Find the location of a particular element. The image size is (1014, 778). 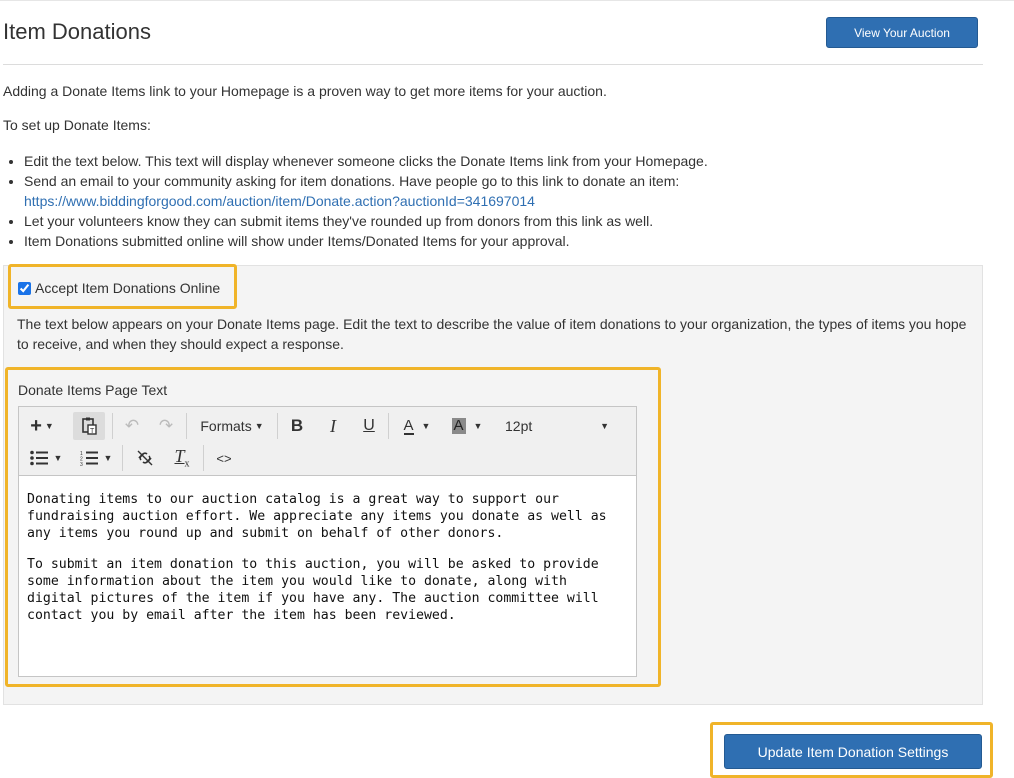

bold-icon: B is located at coordinates (297, 425).